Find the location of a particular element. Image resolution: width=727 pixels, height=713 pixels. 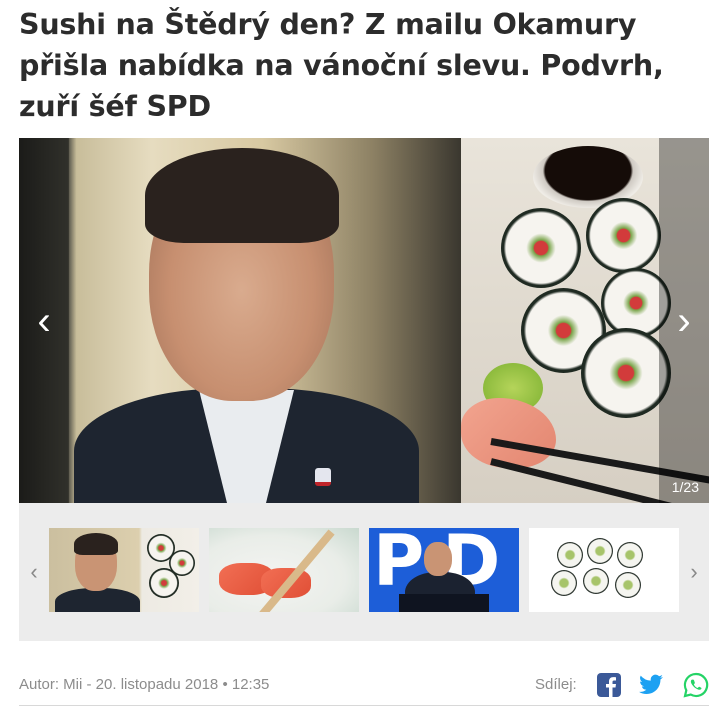

thumbnail-next-button: › is located at coordinates (694, 572).